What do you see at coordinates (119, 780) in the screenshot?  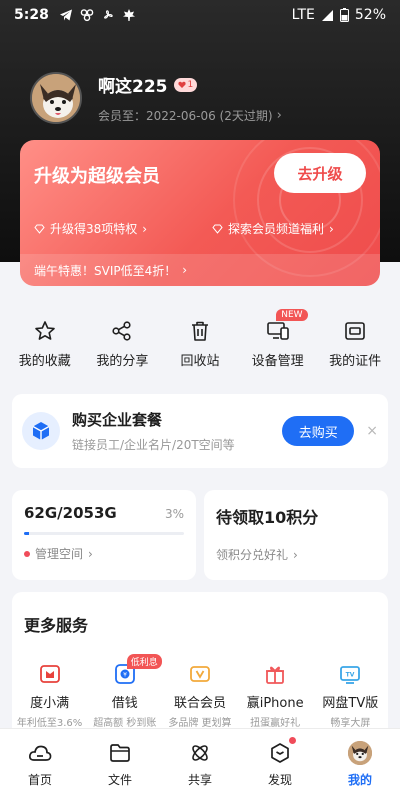 I see `tab-label: 文件` at bounding box center [119, 780].